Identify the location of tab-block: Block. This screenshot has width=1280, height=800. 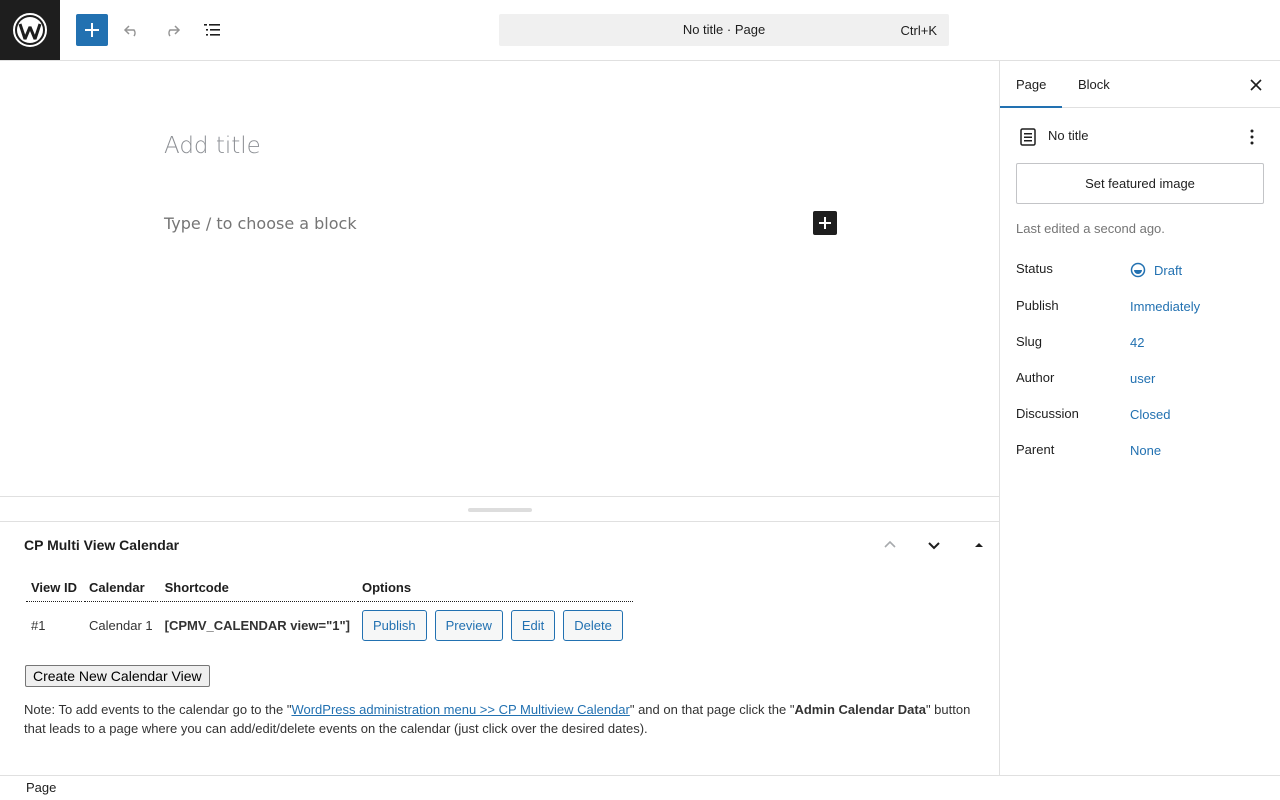
(1094, 84).